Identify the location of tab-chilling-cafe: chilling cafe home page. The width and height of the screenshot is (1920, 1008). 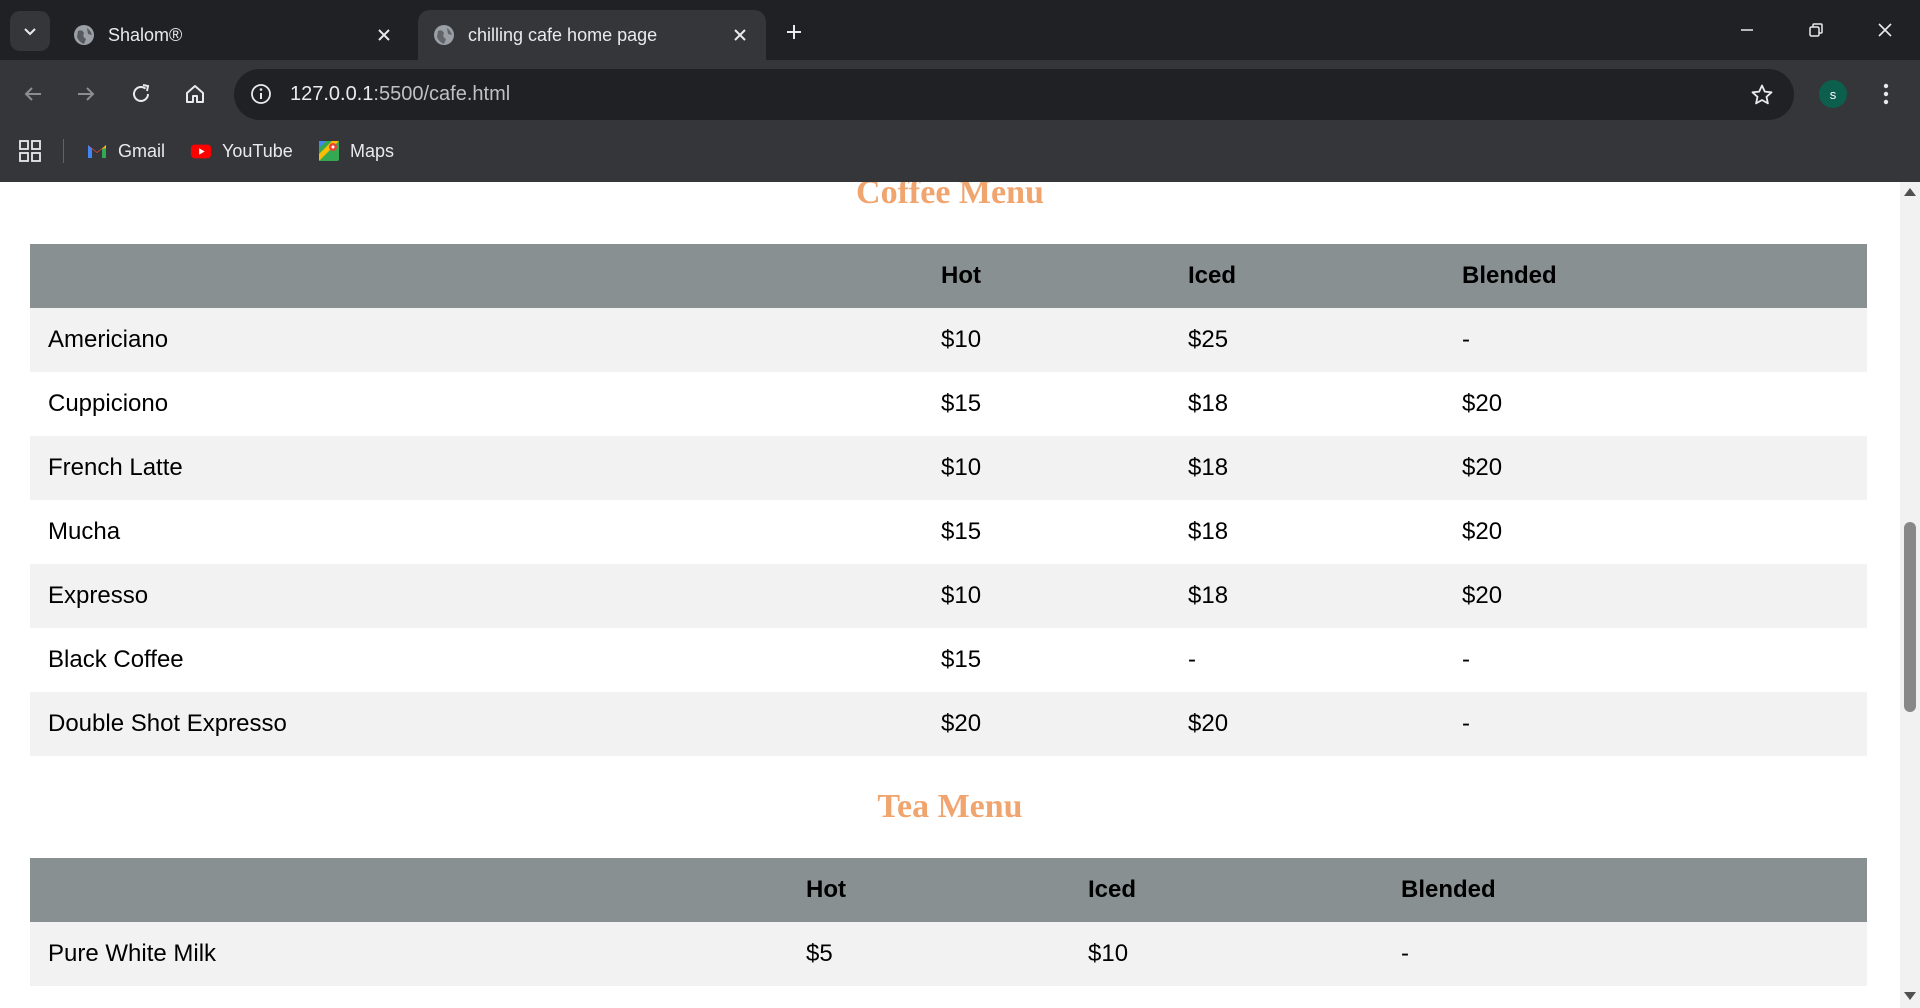
(592, 35).